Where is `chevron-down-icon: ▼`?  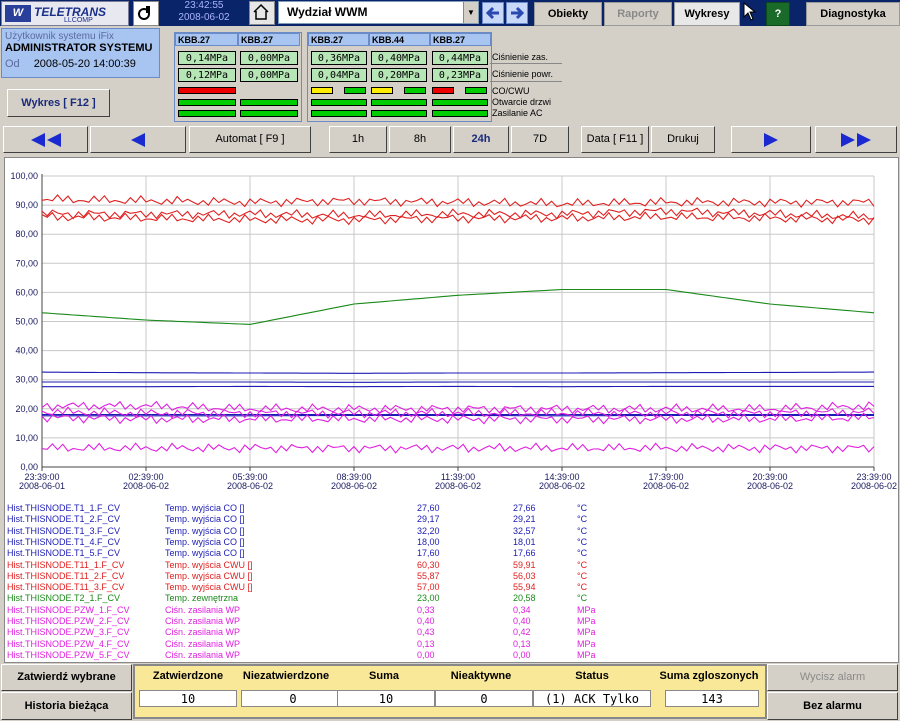
chevron-down-icon: ▼ is located at coordinates (470, 12).